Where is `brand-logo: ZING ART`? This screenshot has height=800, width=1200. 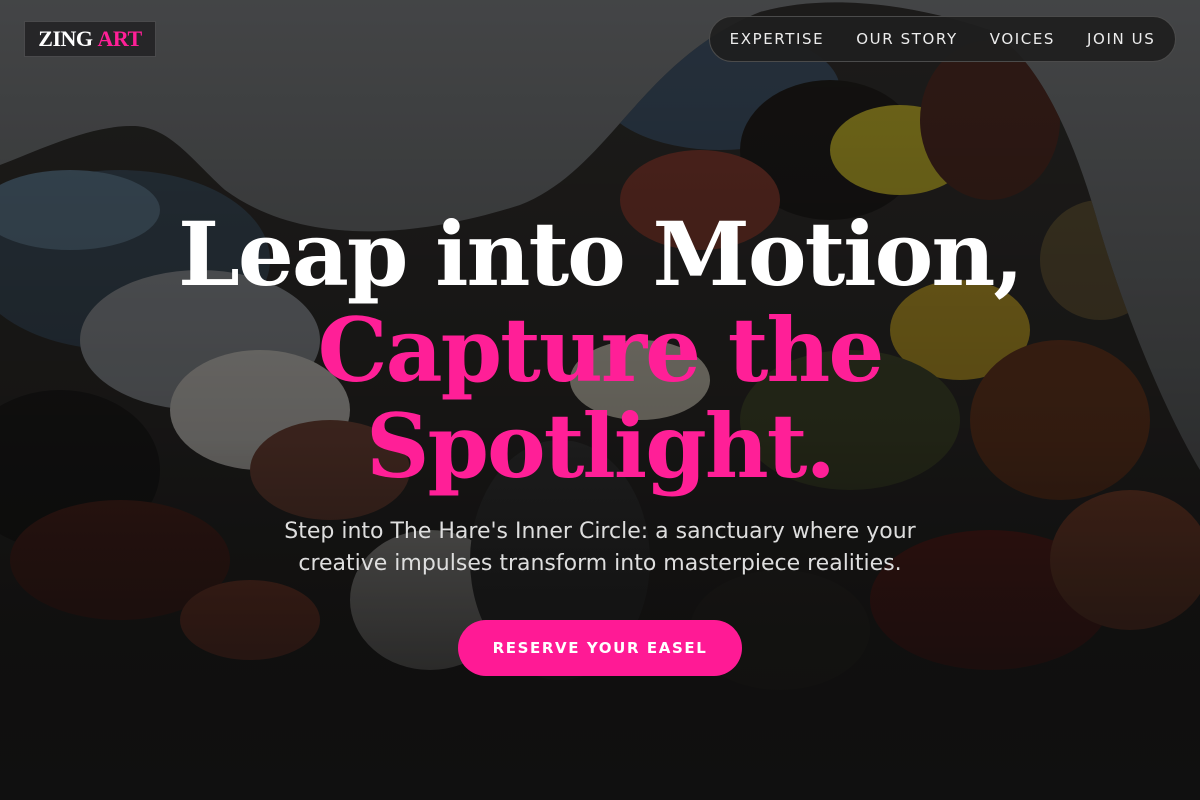
brand-logo: ZING ART is located at coordinates (90, 39).